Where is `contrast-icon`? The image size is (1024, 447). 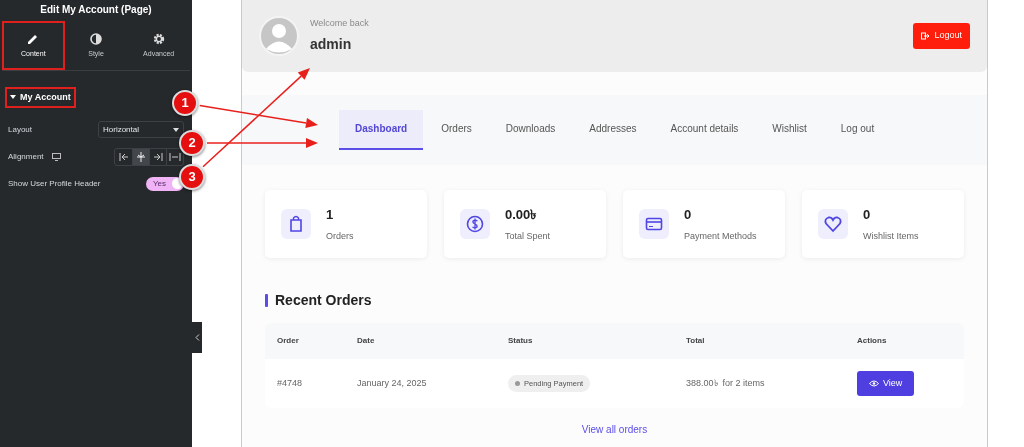 contrast-icon is located at coordinates (96, 39).